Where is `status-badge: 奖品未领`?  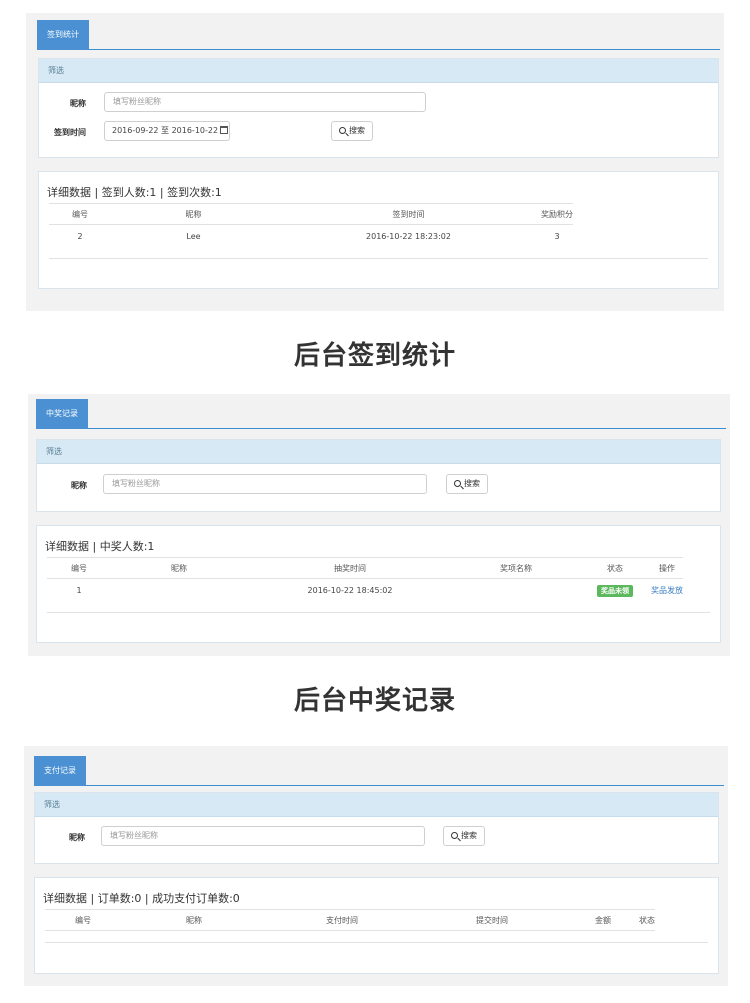 status-badge: 奖品未领 is located at coordinates (615, 590).